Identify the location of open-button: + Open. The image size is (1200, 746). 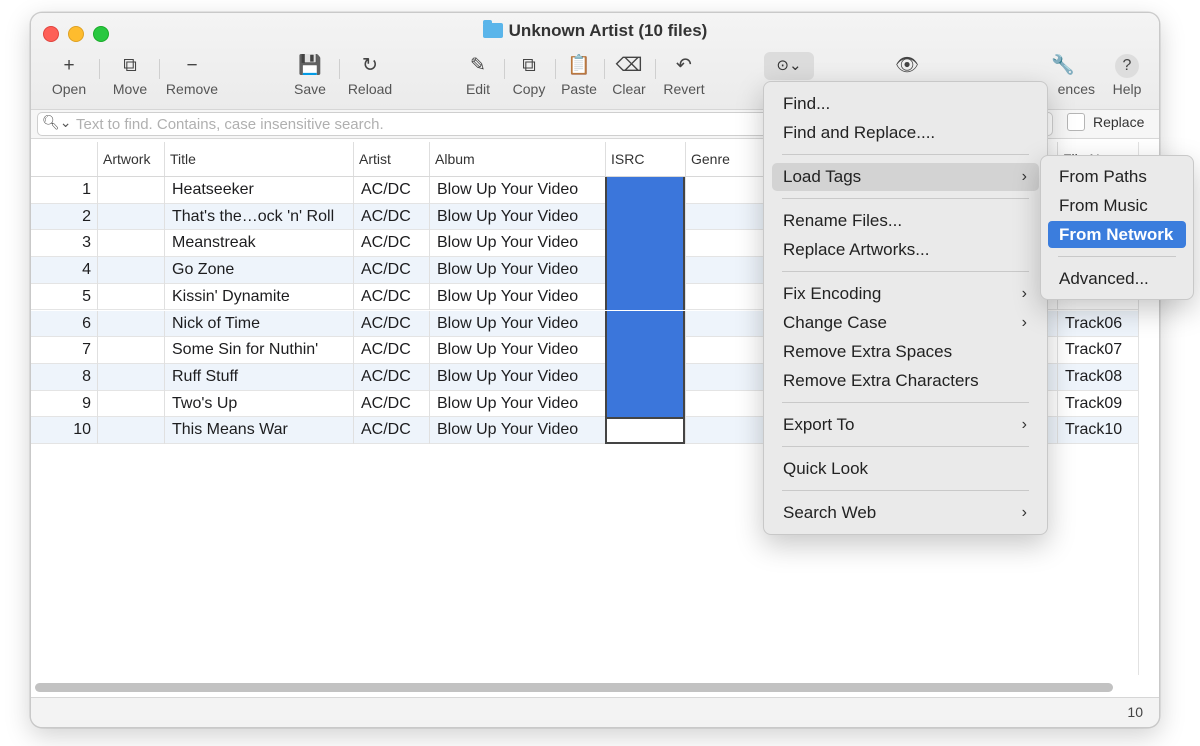
(69, 78).